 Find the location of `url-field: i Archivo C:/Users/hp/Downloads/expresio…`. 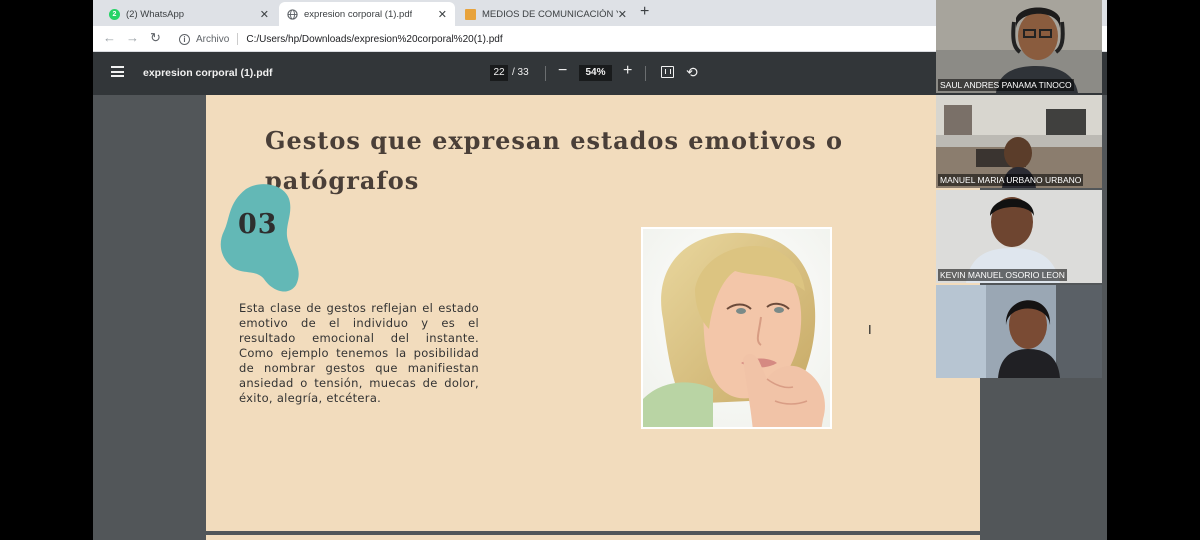

url-field: i Archivo C:/Users/hp/Downloads/expresio… is located at coordinates (523, 39).